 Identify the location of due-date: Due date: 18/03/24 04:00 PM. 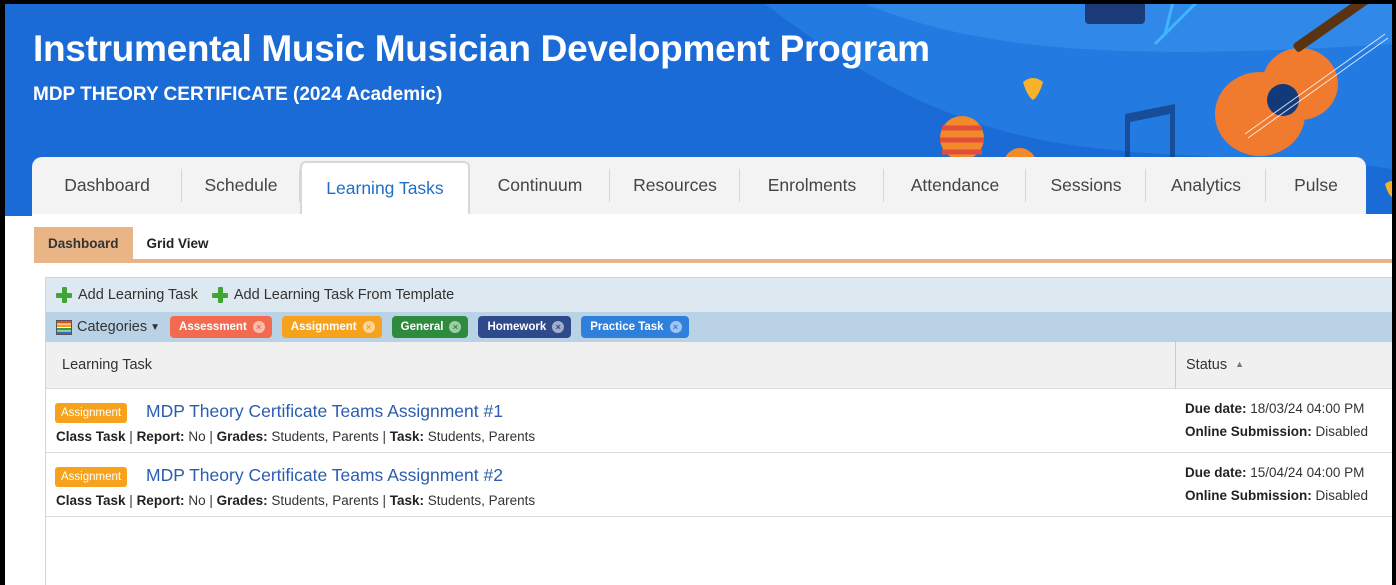
(1274, 408).